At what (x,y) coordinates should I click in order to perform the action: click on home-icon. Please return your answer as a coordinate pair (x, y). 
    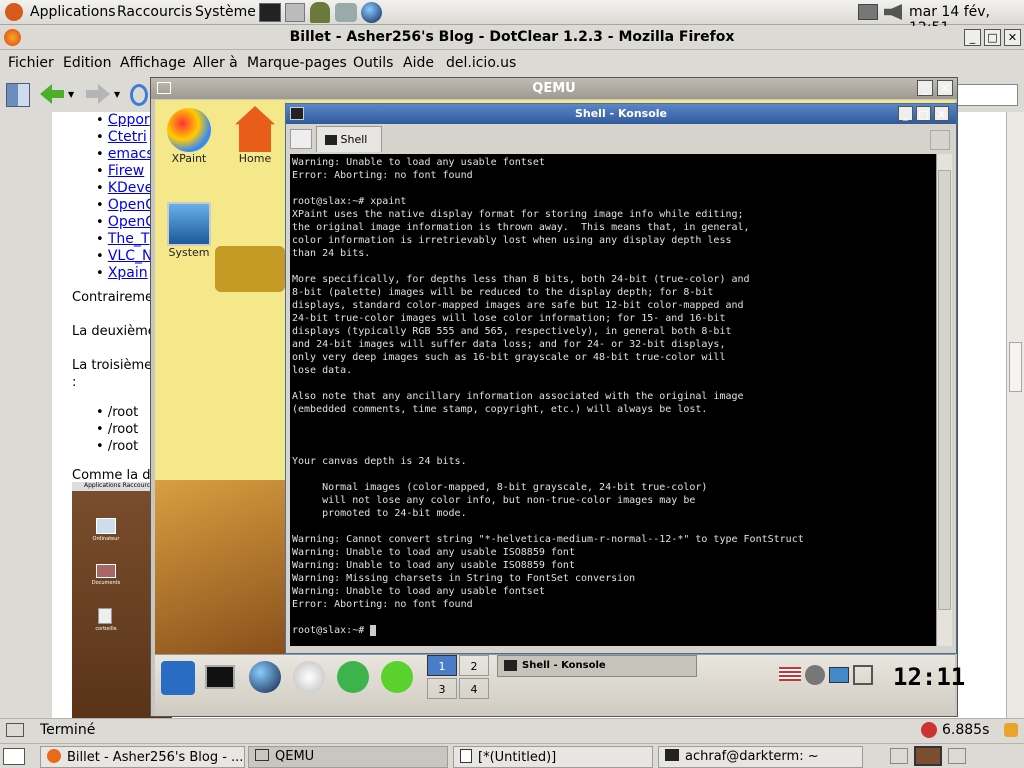
    Looking at the image, I should click on (255, 129).